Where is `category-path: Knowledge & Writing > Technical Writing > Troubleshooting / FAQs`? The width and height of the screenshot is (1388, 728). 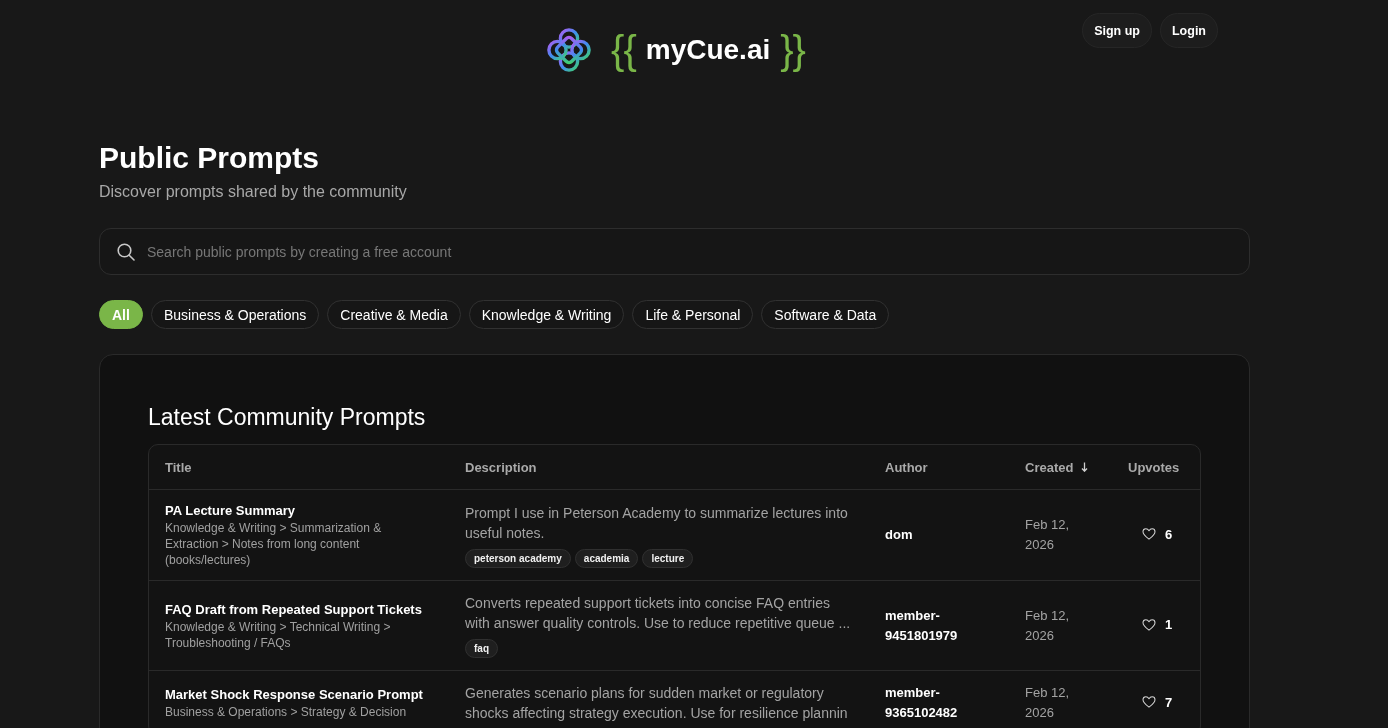
category-path: Knowledge & Writing > Technical Writing > Troubleshooting / FAQs is located at coordinates (278, 634).